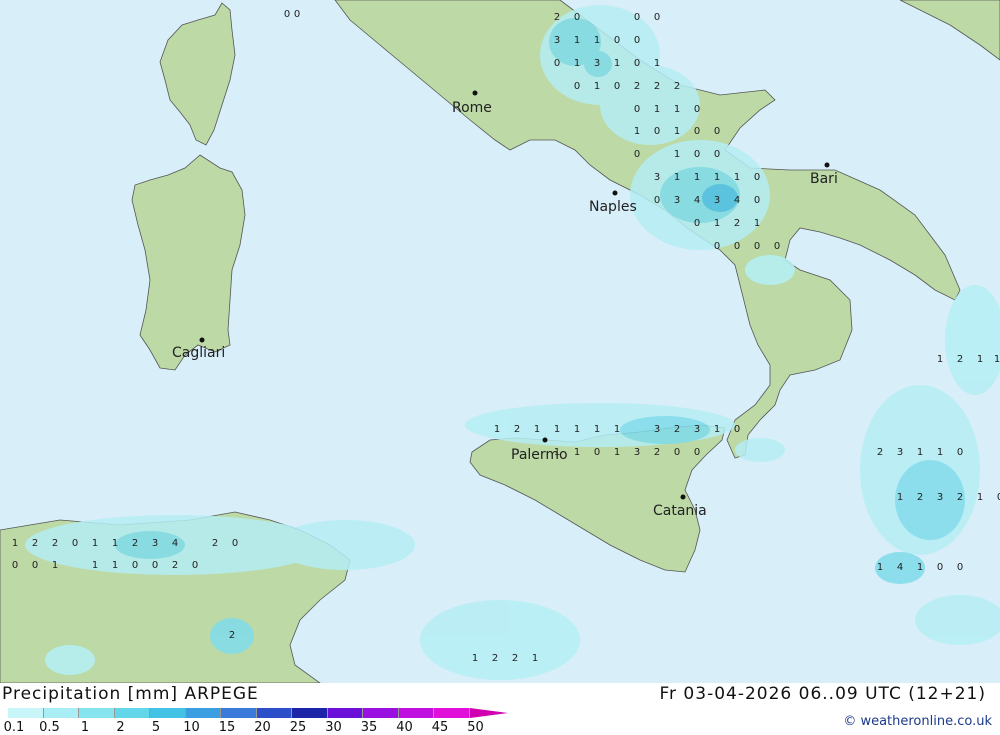  Describe the element at coordinates (680, 511) in the screenshot. I see `city-label-catania: Catania` at that location.